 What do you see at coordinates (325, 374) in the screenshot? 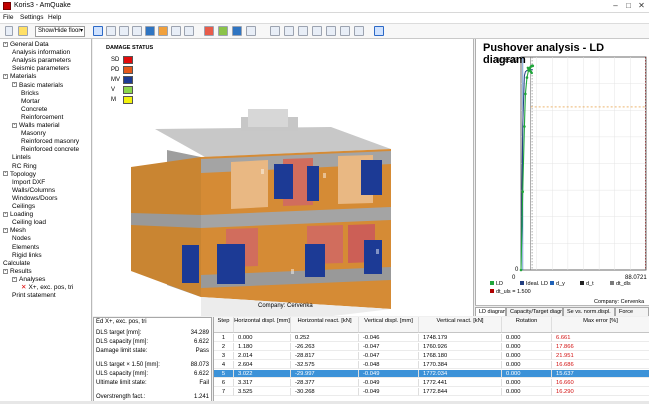
I see `table-cell: -29.997` at bounding box center [325, 374].